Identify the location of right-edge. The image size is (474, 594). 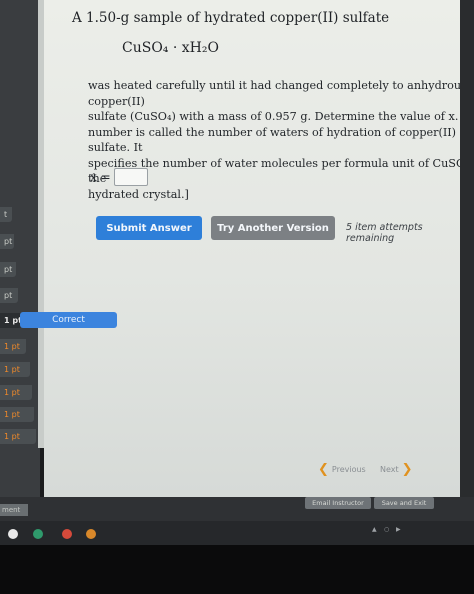
(467, 260).